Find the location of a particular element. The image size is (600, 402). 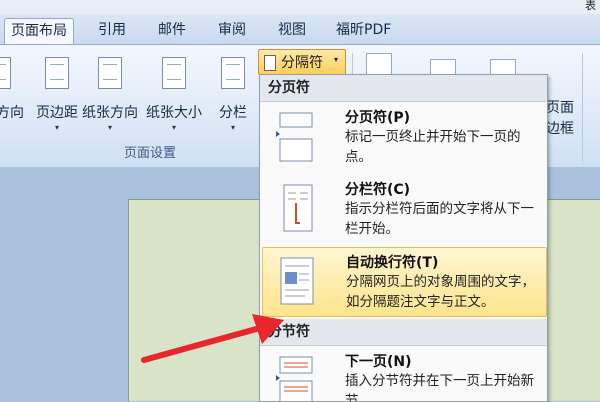

menu-item-title: 分栏符(C) is located at coordinates (378, 190).